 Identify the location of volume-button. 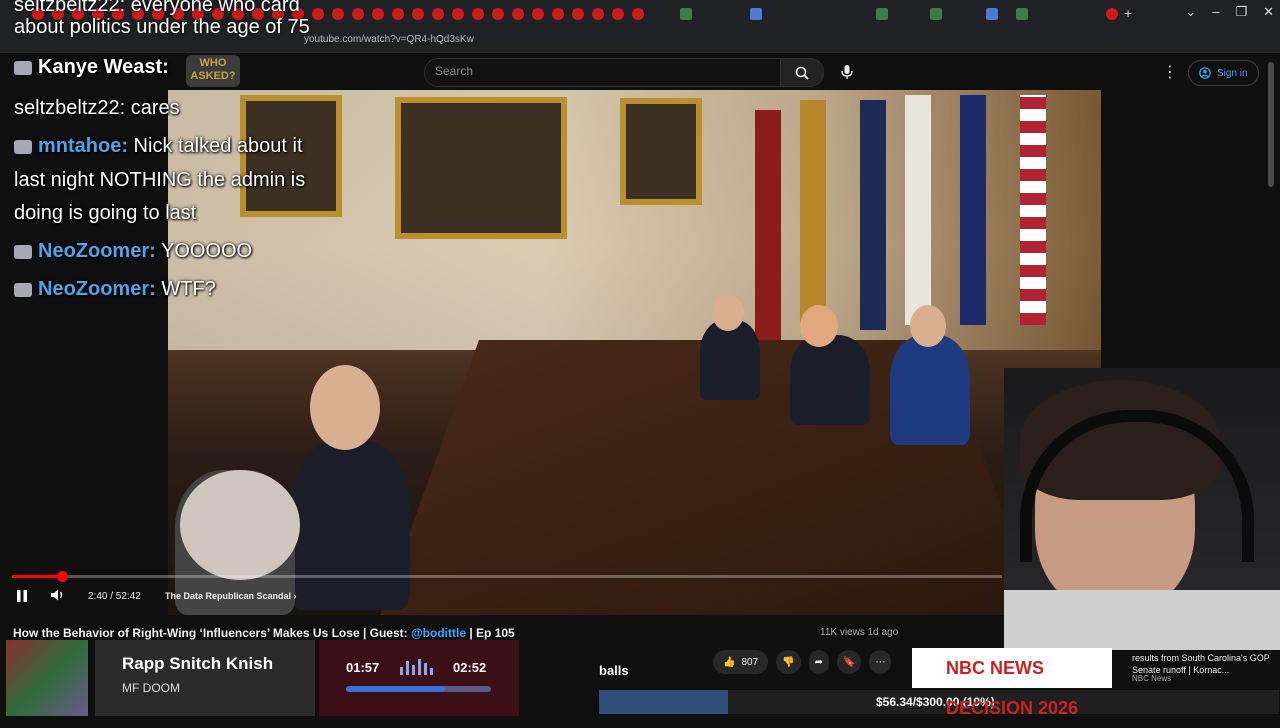
(58, 597).